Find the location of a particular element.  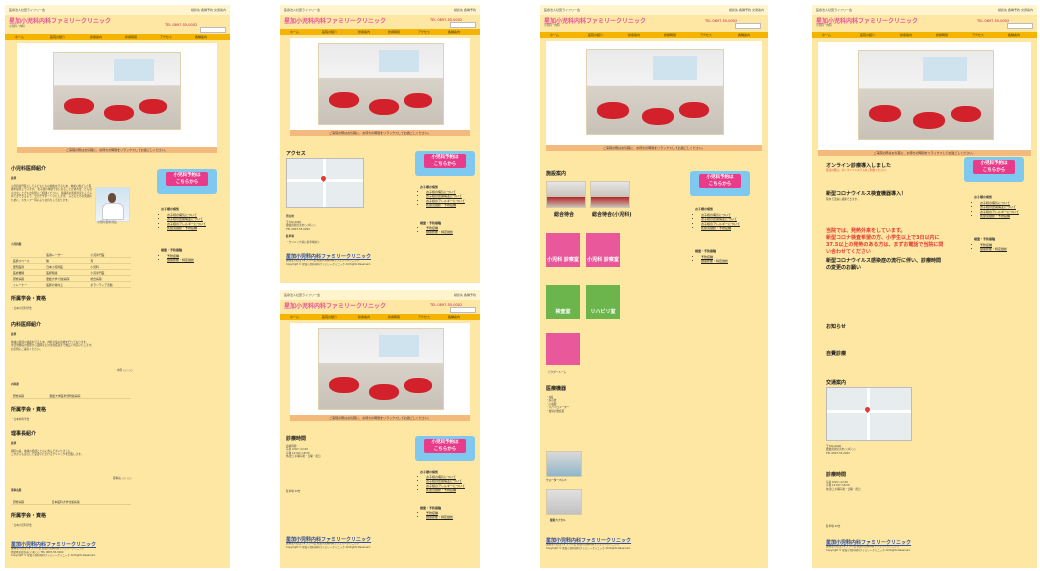

sidebar-heading: 検査・予防接種 is located at coordinates (431, 508).